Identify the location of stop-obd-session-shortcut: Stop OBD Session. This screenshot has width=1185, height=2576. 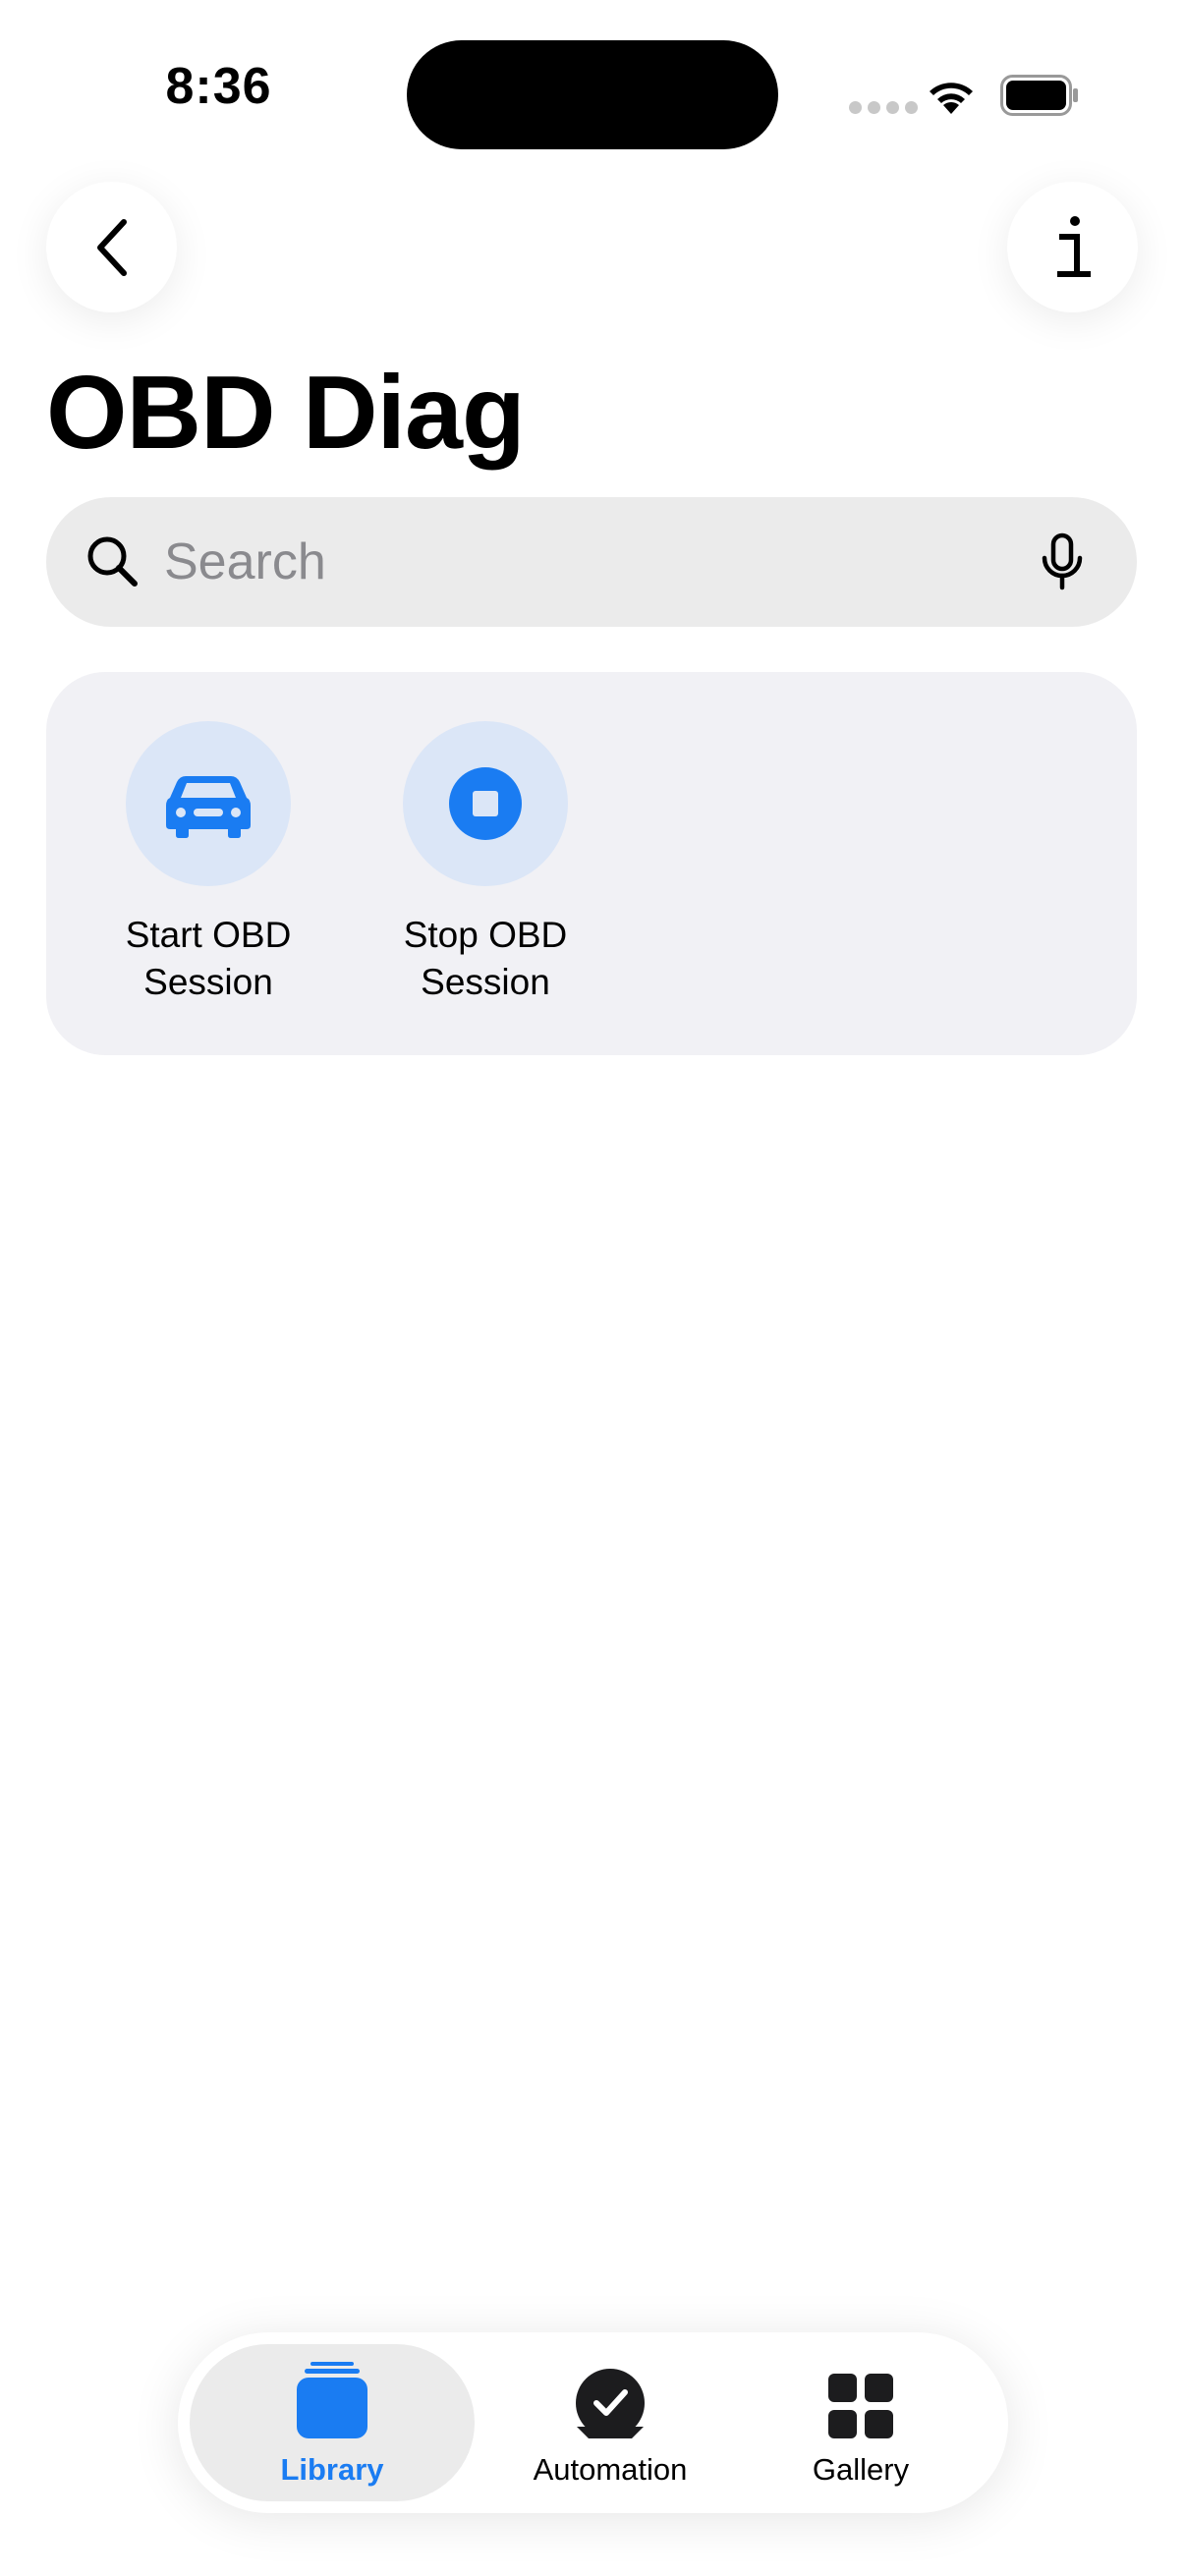
(485, 863).